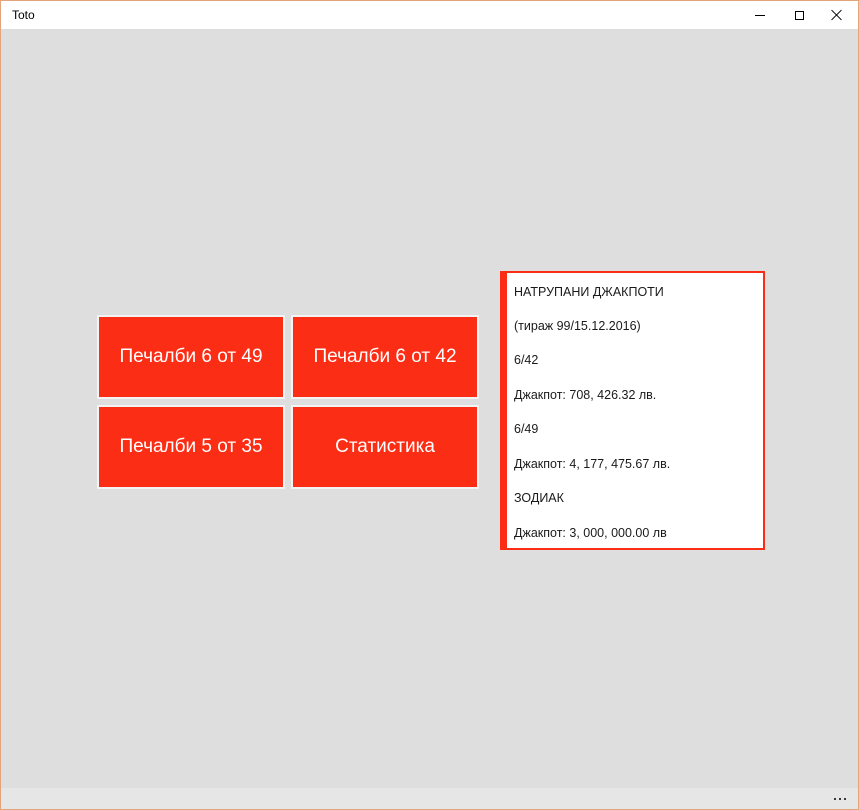 The height and width of the screenshot is (810, 859). Describe the element at coordinates (526, 429) in the screenshot. I see `game-6-49-name: 6/49` at that location.